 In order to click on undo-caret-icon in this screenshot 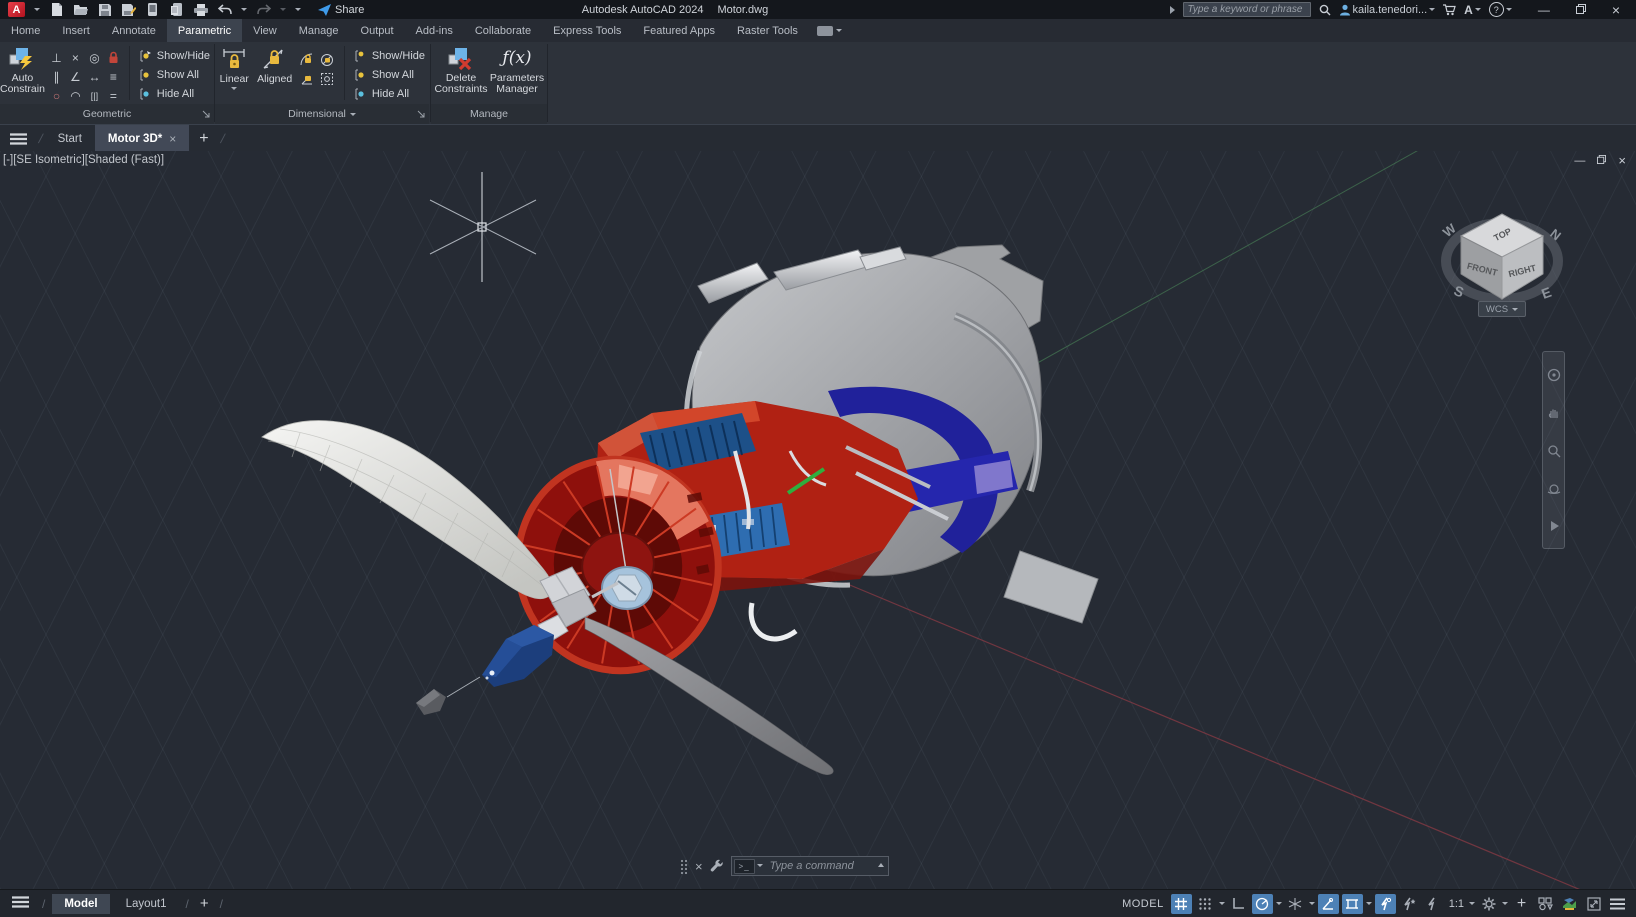, I will do `click(244, 9)`.